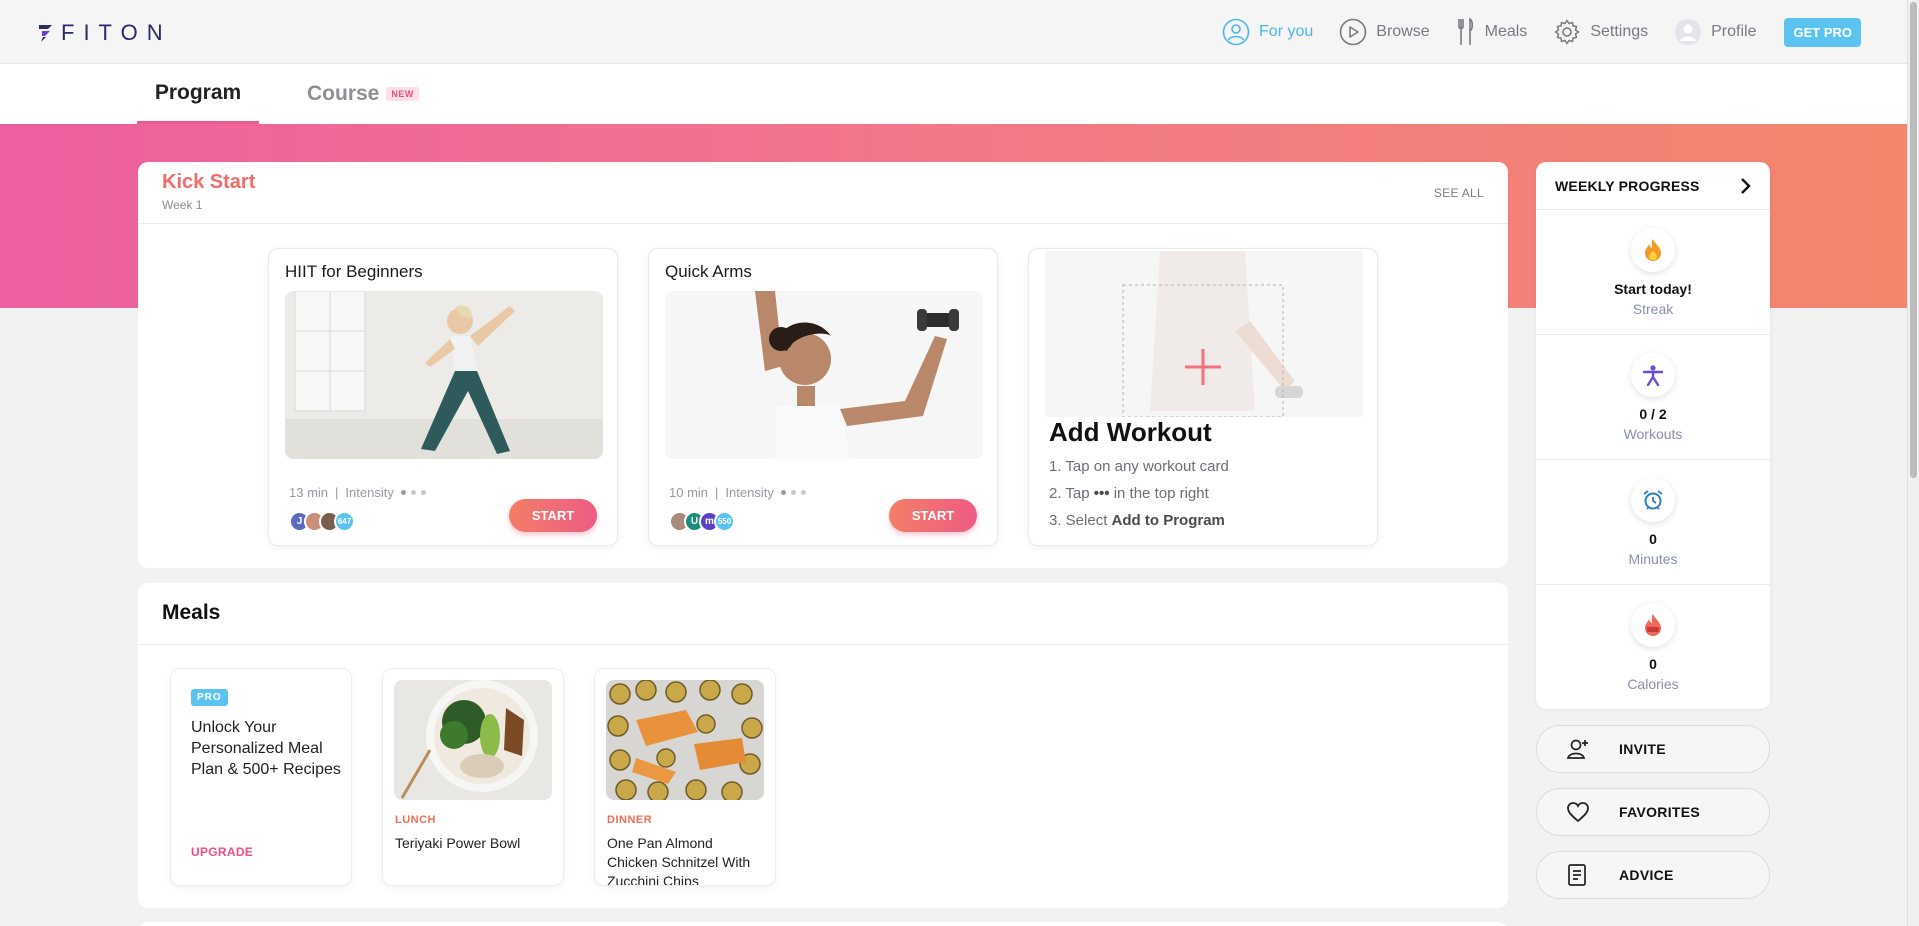 The height and width of the screenshot is (926, 1919). I want to click on document-icon, so click(1577, 875).